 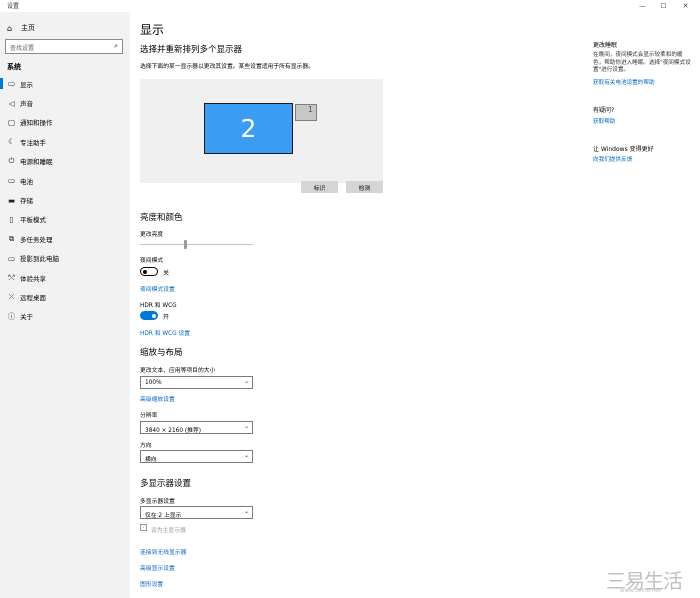 What do you see at coordinates (166, 484) in the screenshot?
I see `multi-display-heading: 多显示器设置` at bounding box center [166, 484].